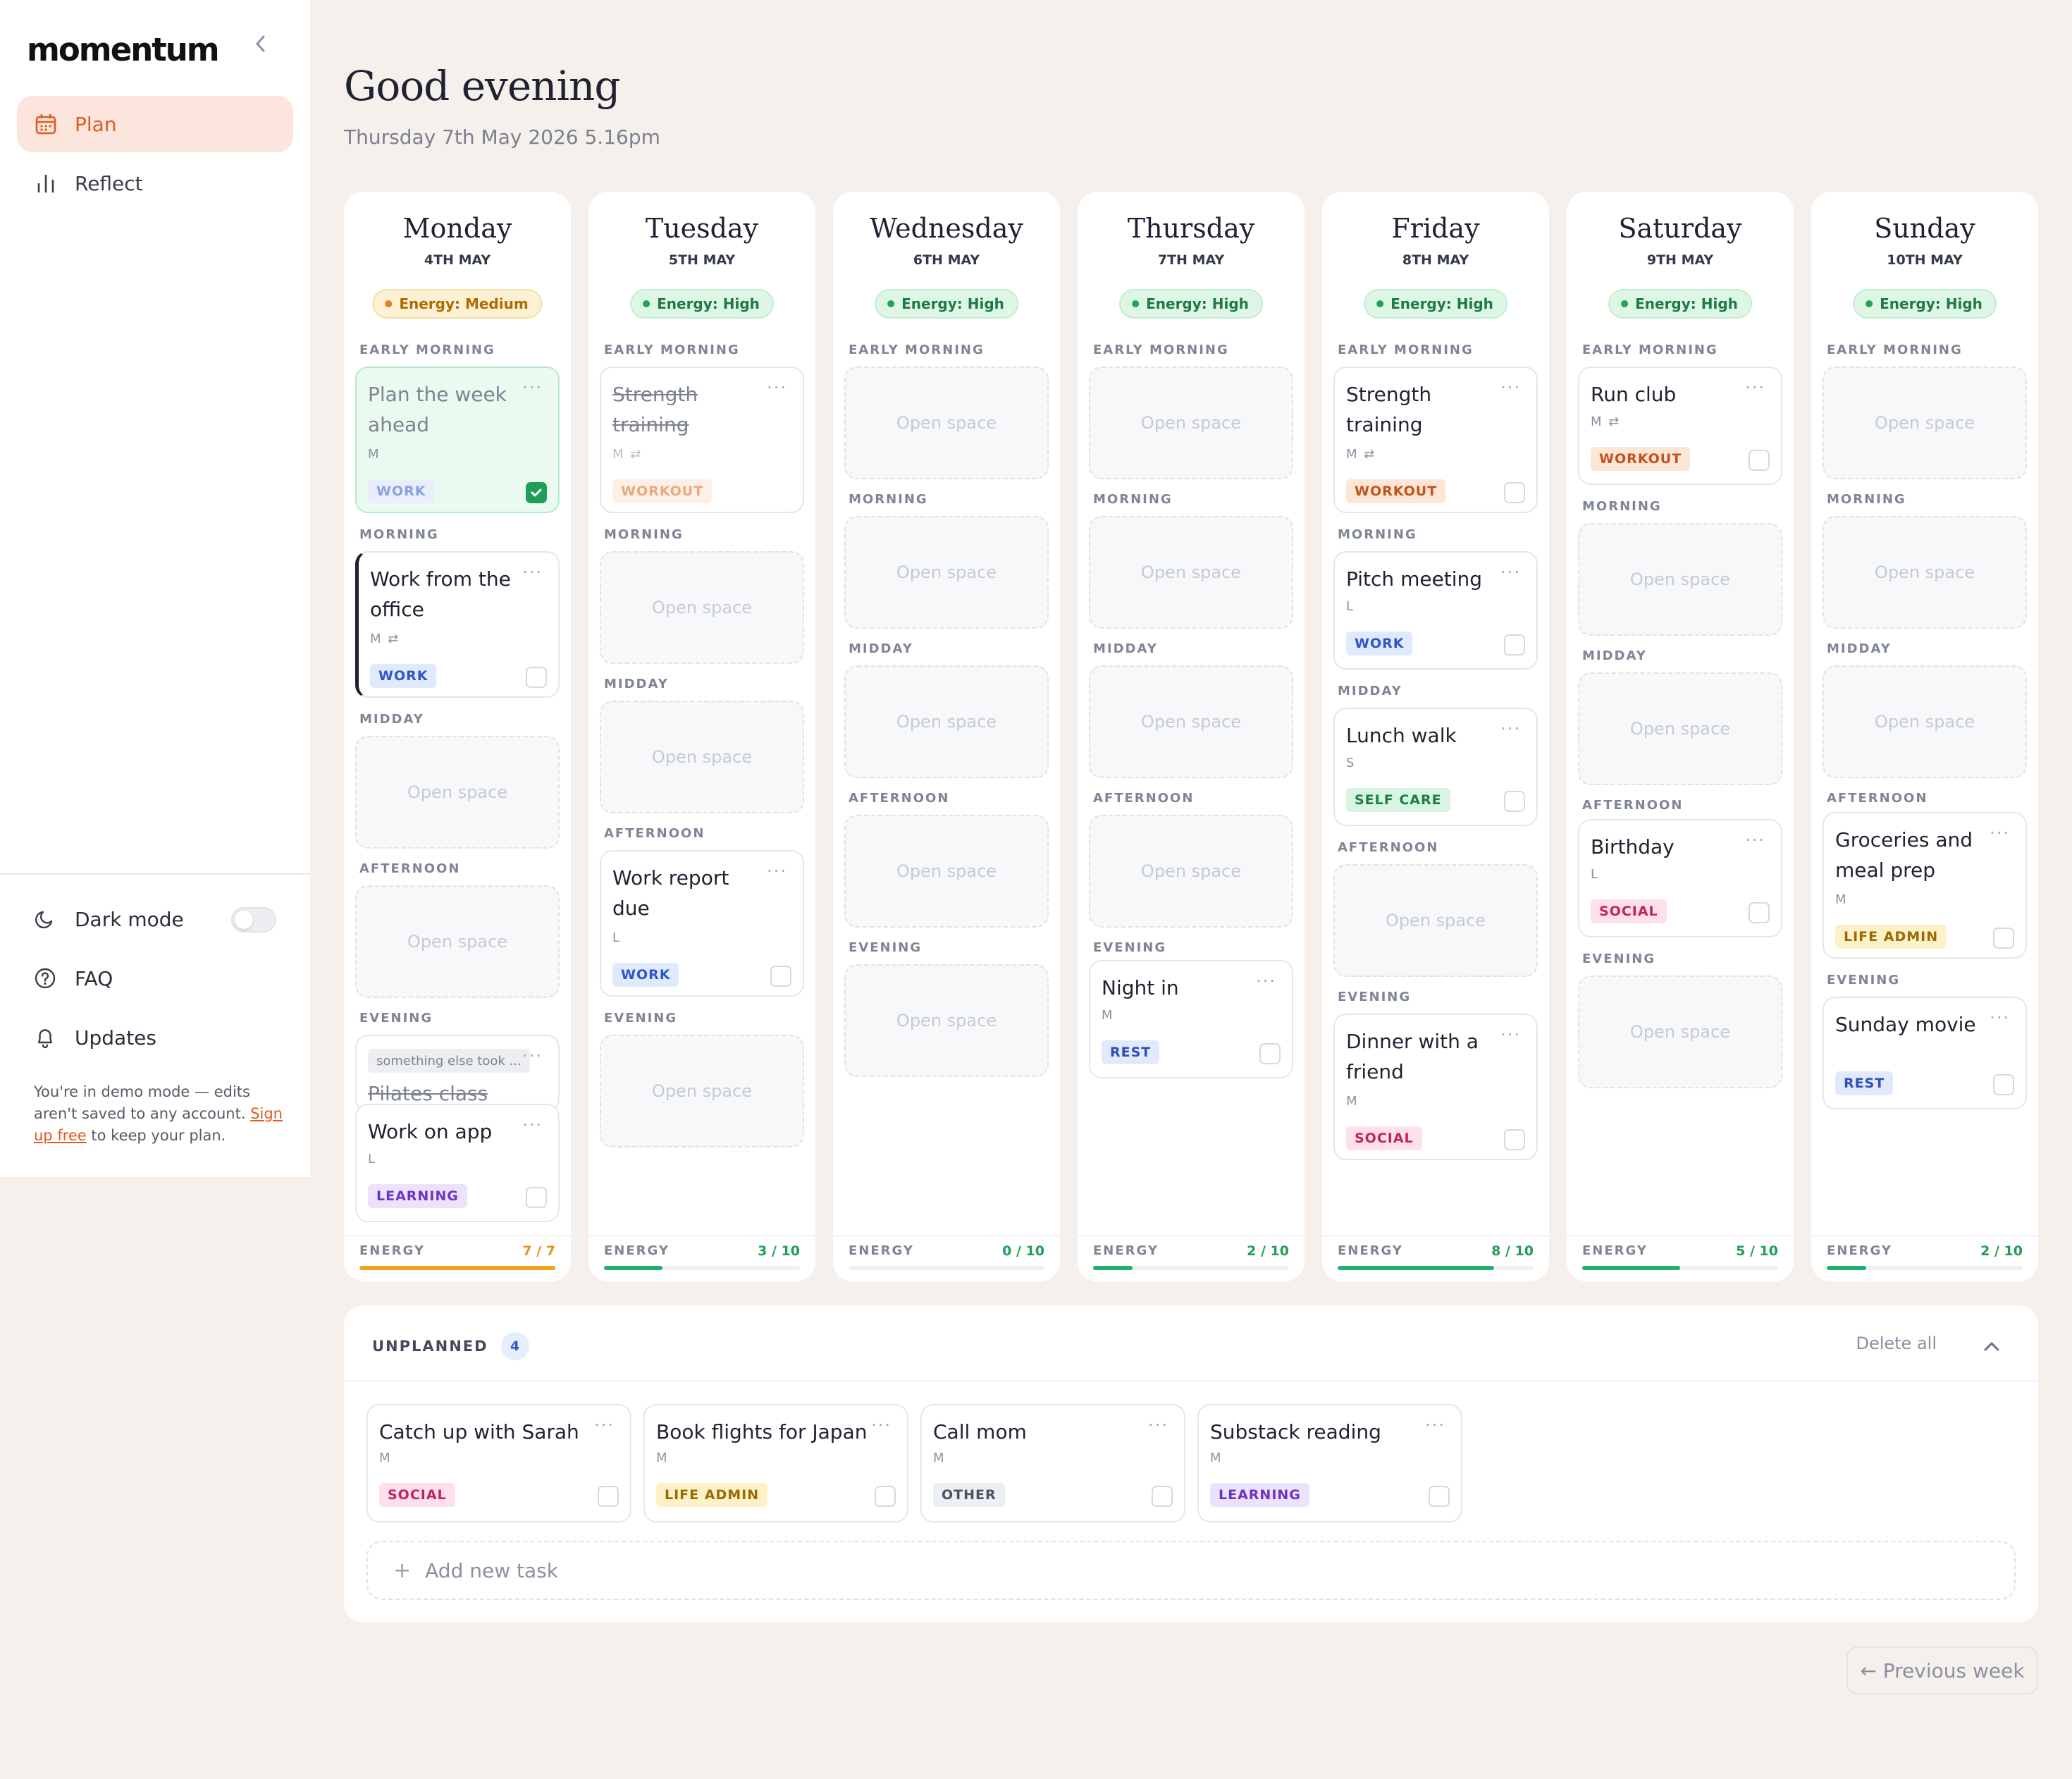 This screenshot has height=1779, width=2072. Describe the element at coordinates (1680, 426) in the screenshot. I see `task-card: Run club ··· M ⇄ WORKOUT` at that location.